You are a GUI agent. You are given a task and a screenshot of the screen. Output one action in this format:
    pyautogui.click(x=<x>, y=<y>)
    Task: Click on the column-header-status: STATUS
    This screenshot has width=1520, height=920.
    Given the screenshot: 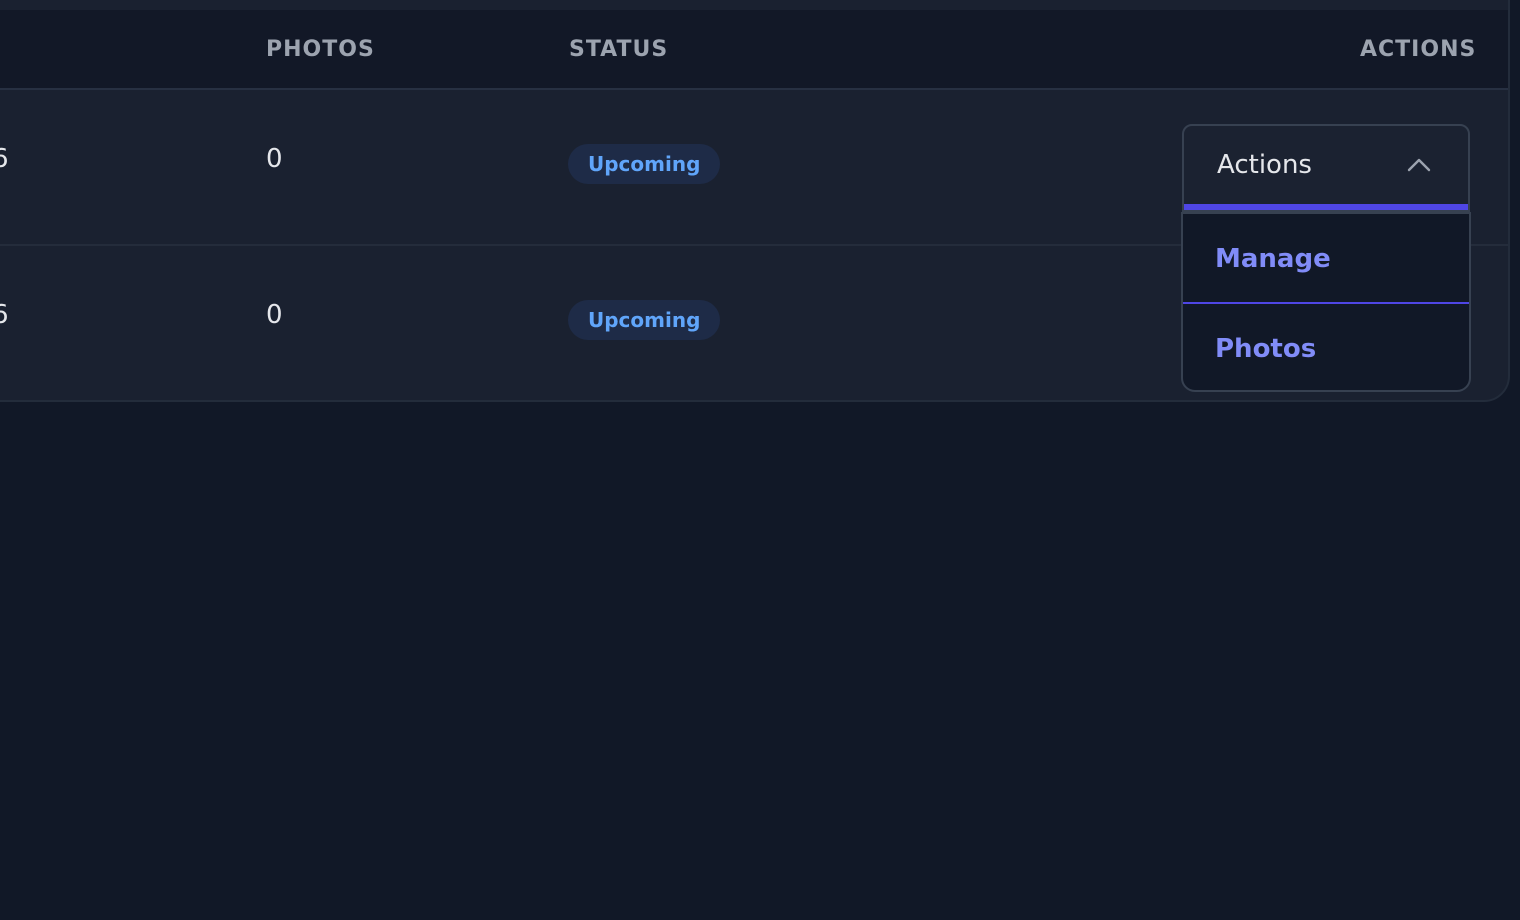 What is the action you would take?
    pyautogui.click(x=618, y=50)
    